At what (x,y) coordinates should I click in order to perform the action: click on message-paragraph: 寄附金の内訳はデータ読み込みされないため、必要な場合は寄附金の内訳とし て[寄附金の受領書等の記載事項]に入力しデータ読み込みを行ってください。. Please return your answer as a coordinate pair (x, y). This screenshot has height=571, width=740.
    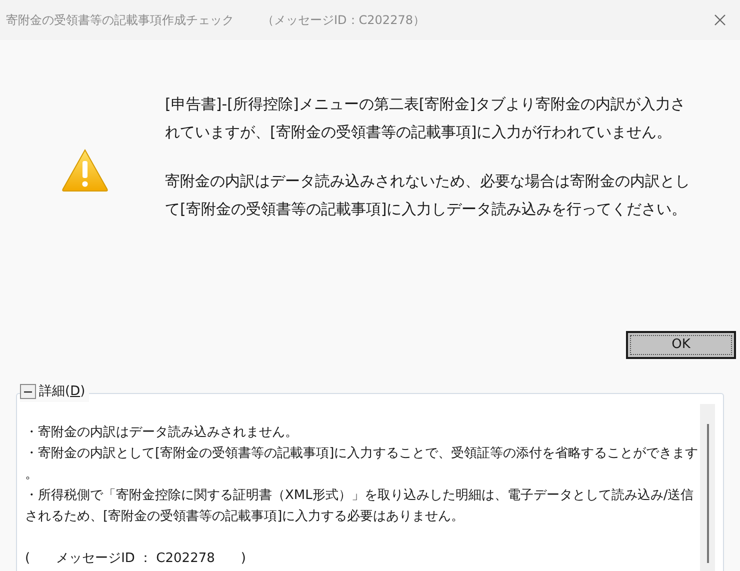
    Looking at the image, I should click on (427, 195).